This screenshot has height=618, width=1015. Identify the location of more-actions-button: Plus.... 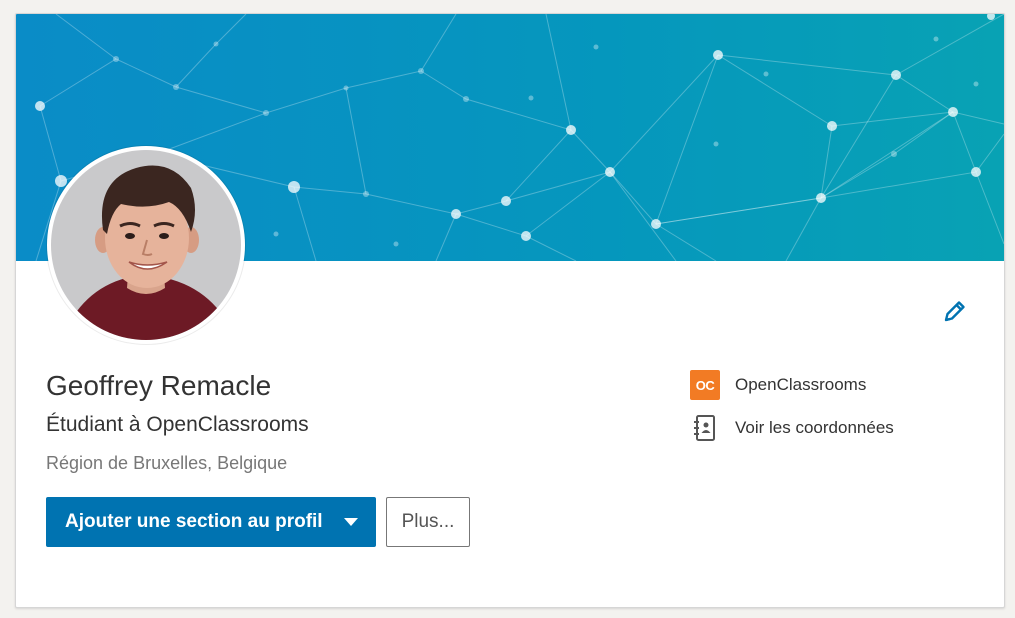
(428, 522).